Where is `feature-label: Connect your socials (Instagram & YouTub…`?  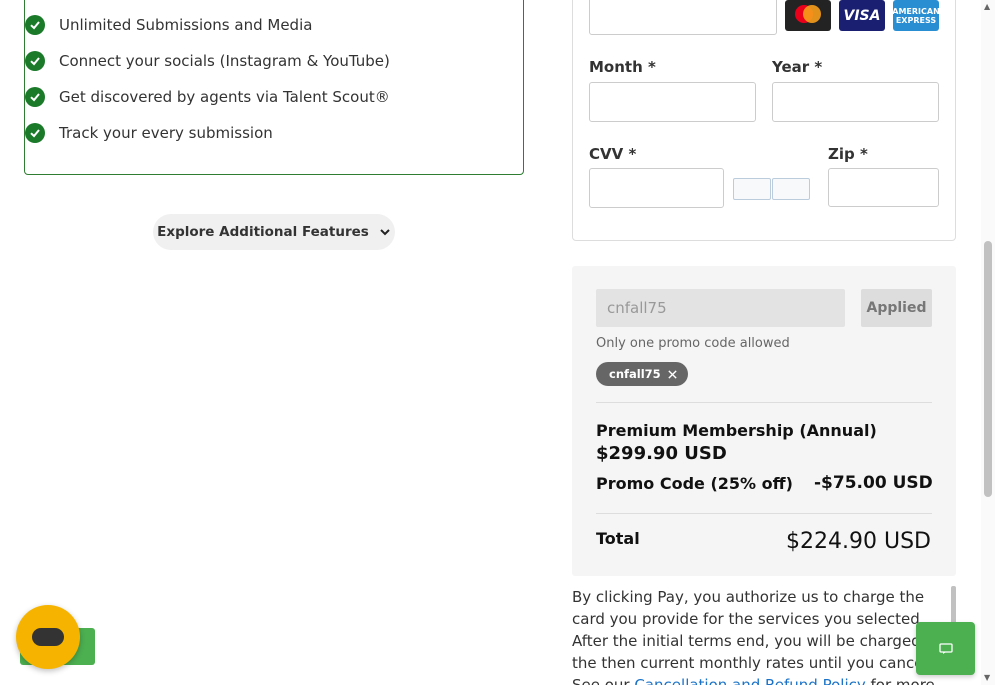
feature-label: Connect your socials (Instagram & YouTub… is located at coordinates (224, 61).